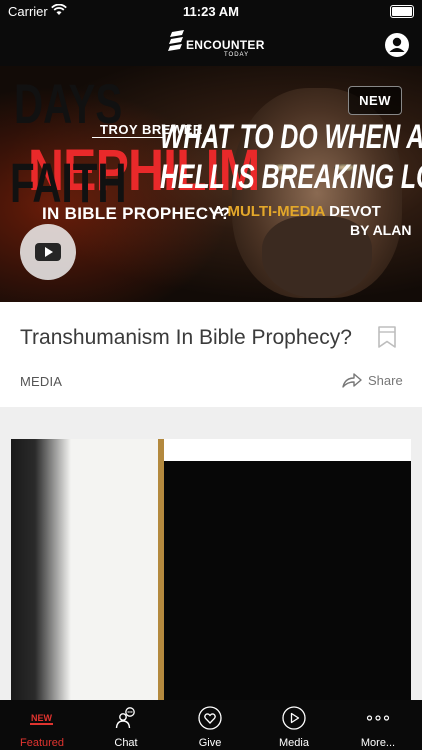 The width and height of the screenshot is (422, 750). What do you see at coordinates (41, 574) in the screenshot?
I see `brush-stroke` at bounding box center [41, 574].